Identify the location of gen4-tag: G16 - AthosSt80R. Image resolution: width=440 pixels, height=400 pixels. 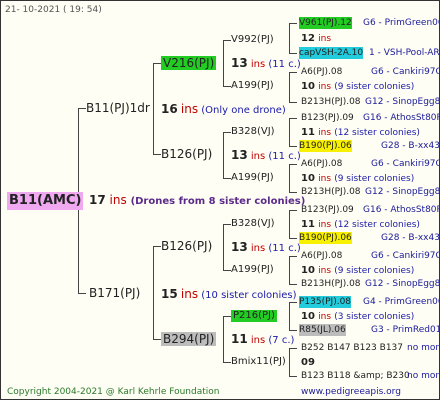
(401, 210).